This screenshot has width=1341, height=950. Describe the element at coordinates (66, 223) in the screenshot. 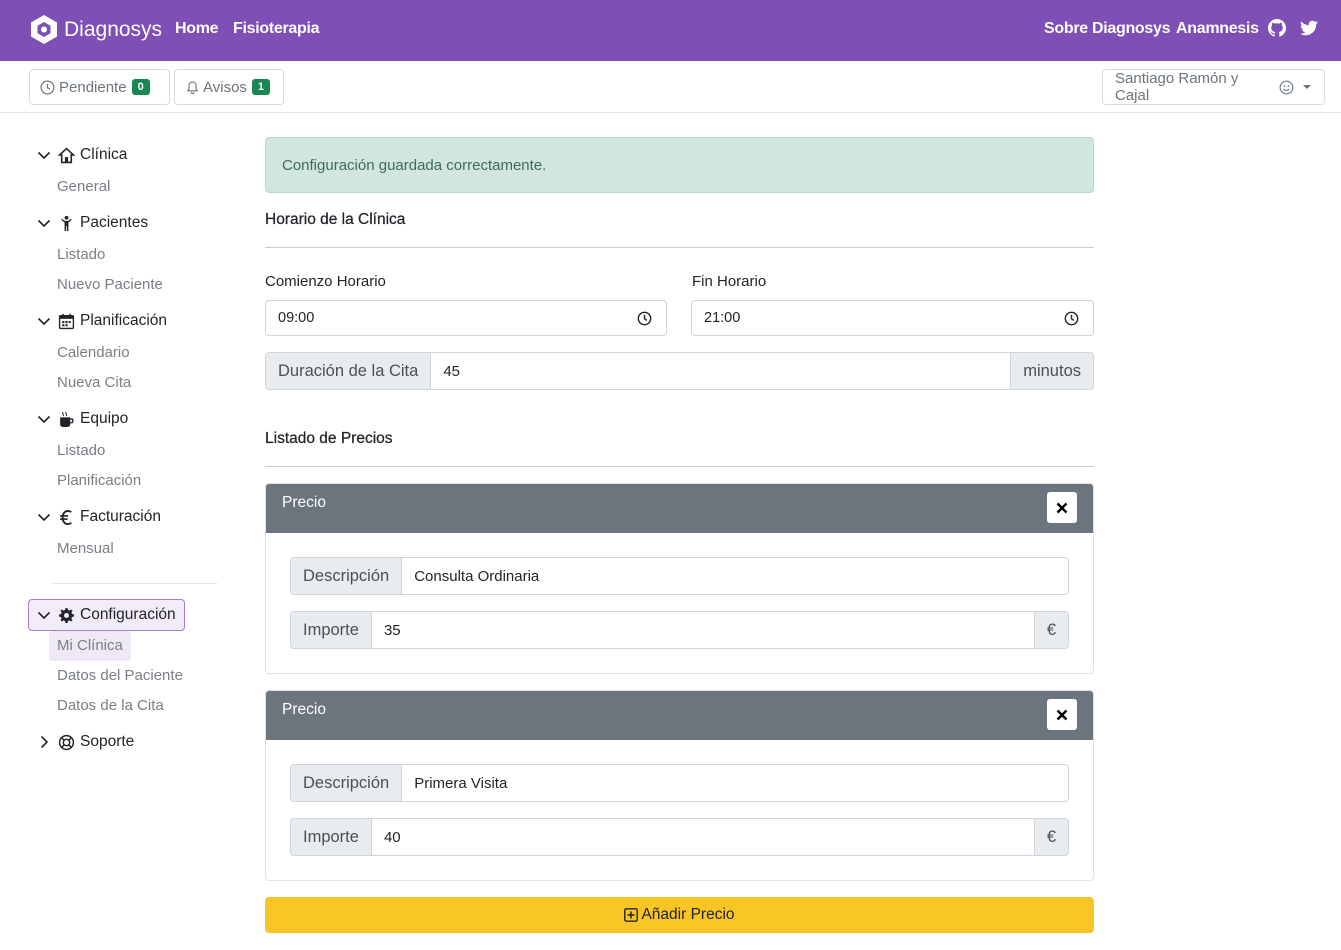

I see `person-icon` at that location.